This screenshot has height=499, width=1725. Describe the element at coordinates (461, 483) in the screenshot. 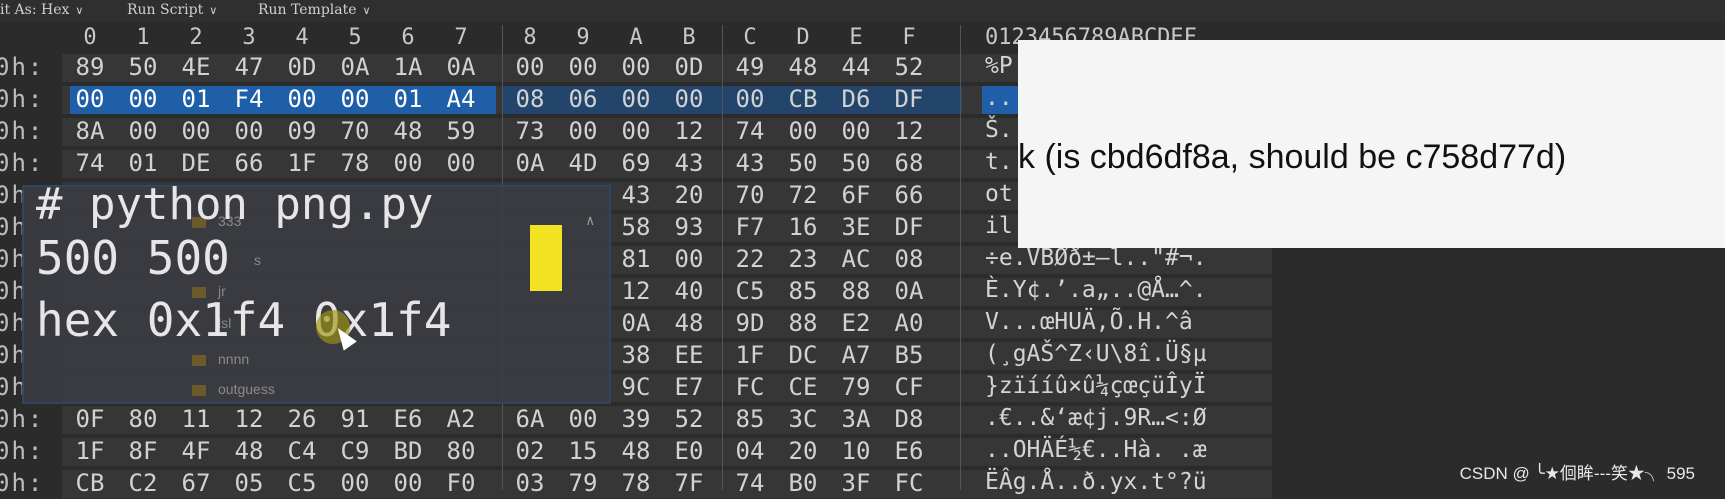

I see `hex-byte: F0` at that location.